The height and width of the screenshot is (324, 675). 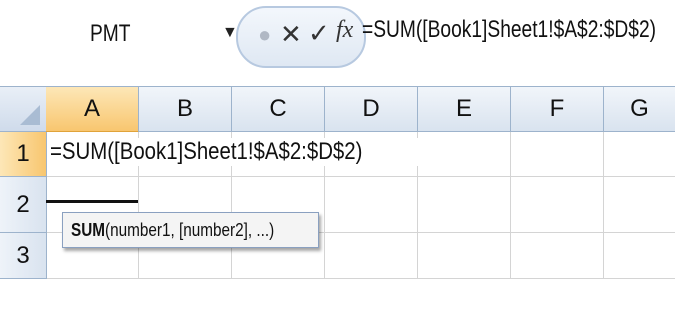 What do you see at coordinates (110, 33) in the screenshot?
I see `name-box-value: PMT` at bounding box center [110, 33].